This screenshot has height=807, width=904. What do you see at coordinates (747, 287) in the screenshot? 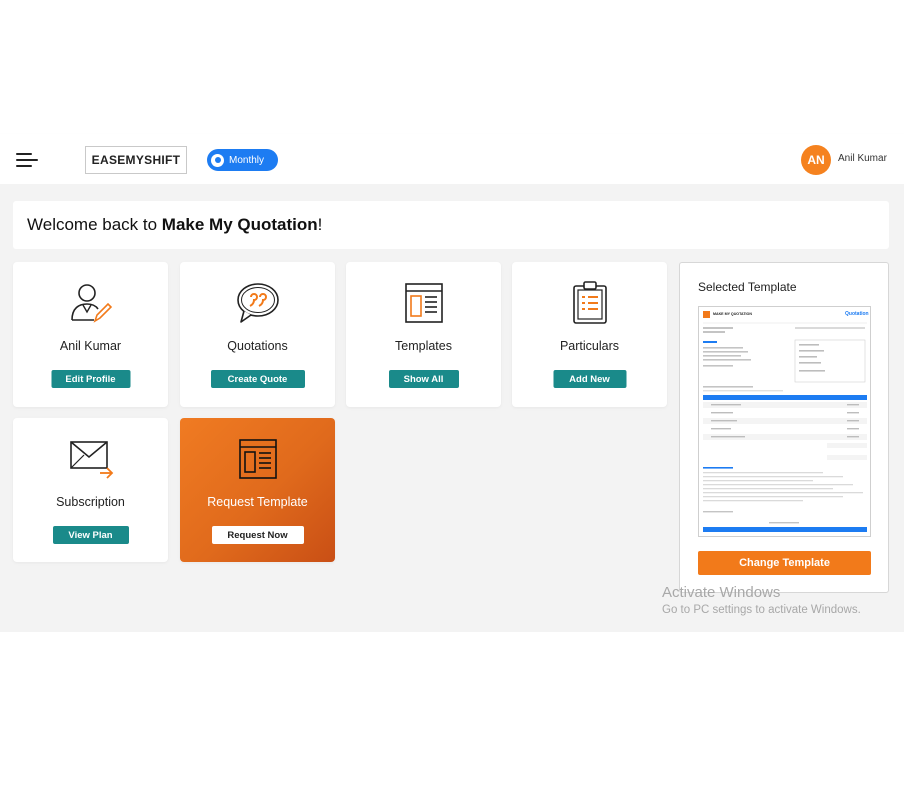
I see `selected-template-title: Selected Template` at bounding box center [747, 287].